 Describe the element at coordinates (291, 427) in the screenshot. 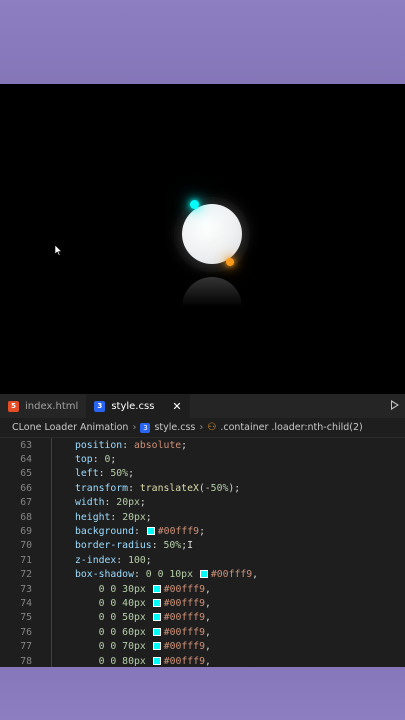

I see `breadcrumb-selector: .container .loader:nth-child(2)` at that location.